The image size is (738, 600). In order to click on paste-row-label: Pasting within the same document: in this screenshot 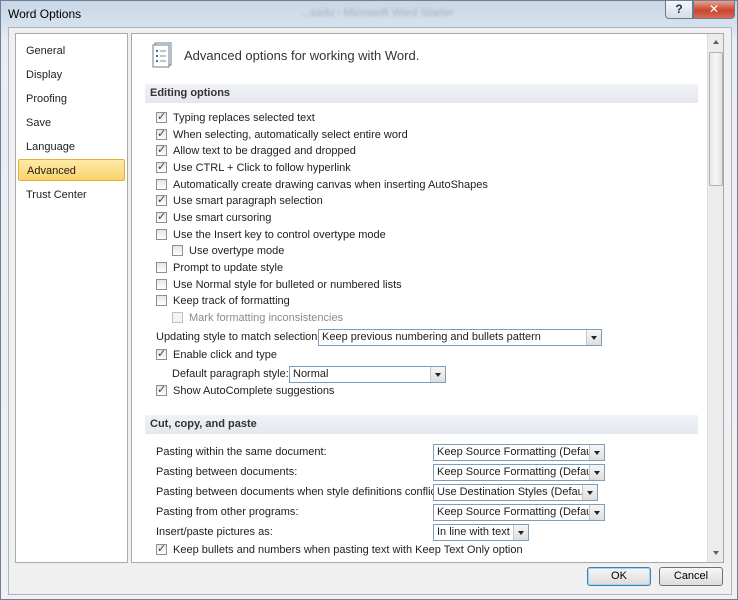, I will do `click(241, 452)`.